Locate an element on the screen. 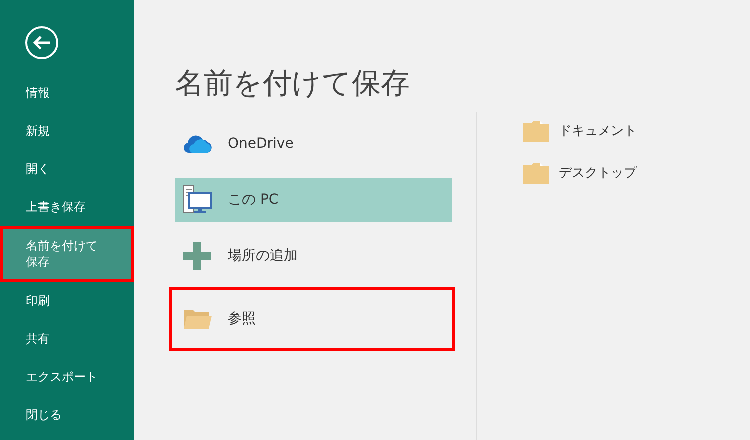 The height and width of the screenshot is (440, 750). plus-icon is located at coordinates (197, 256).